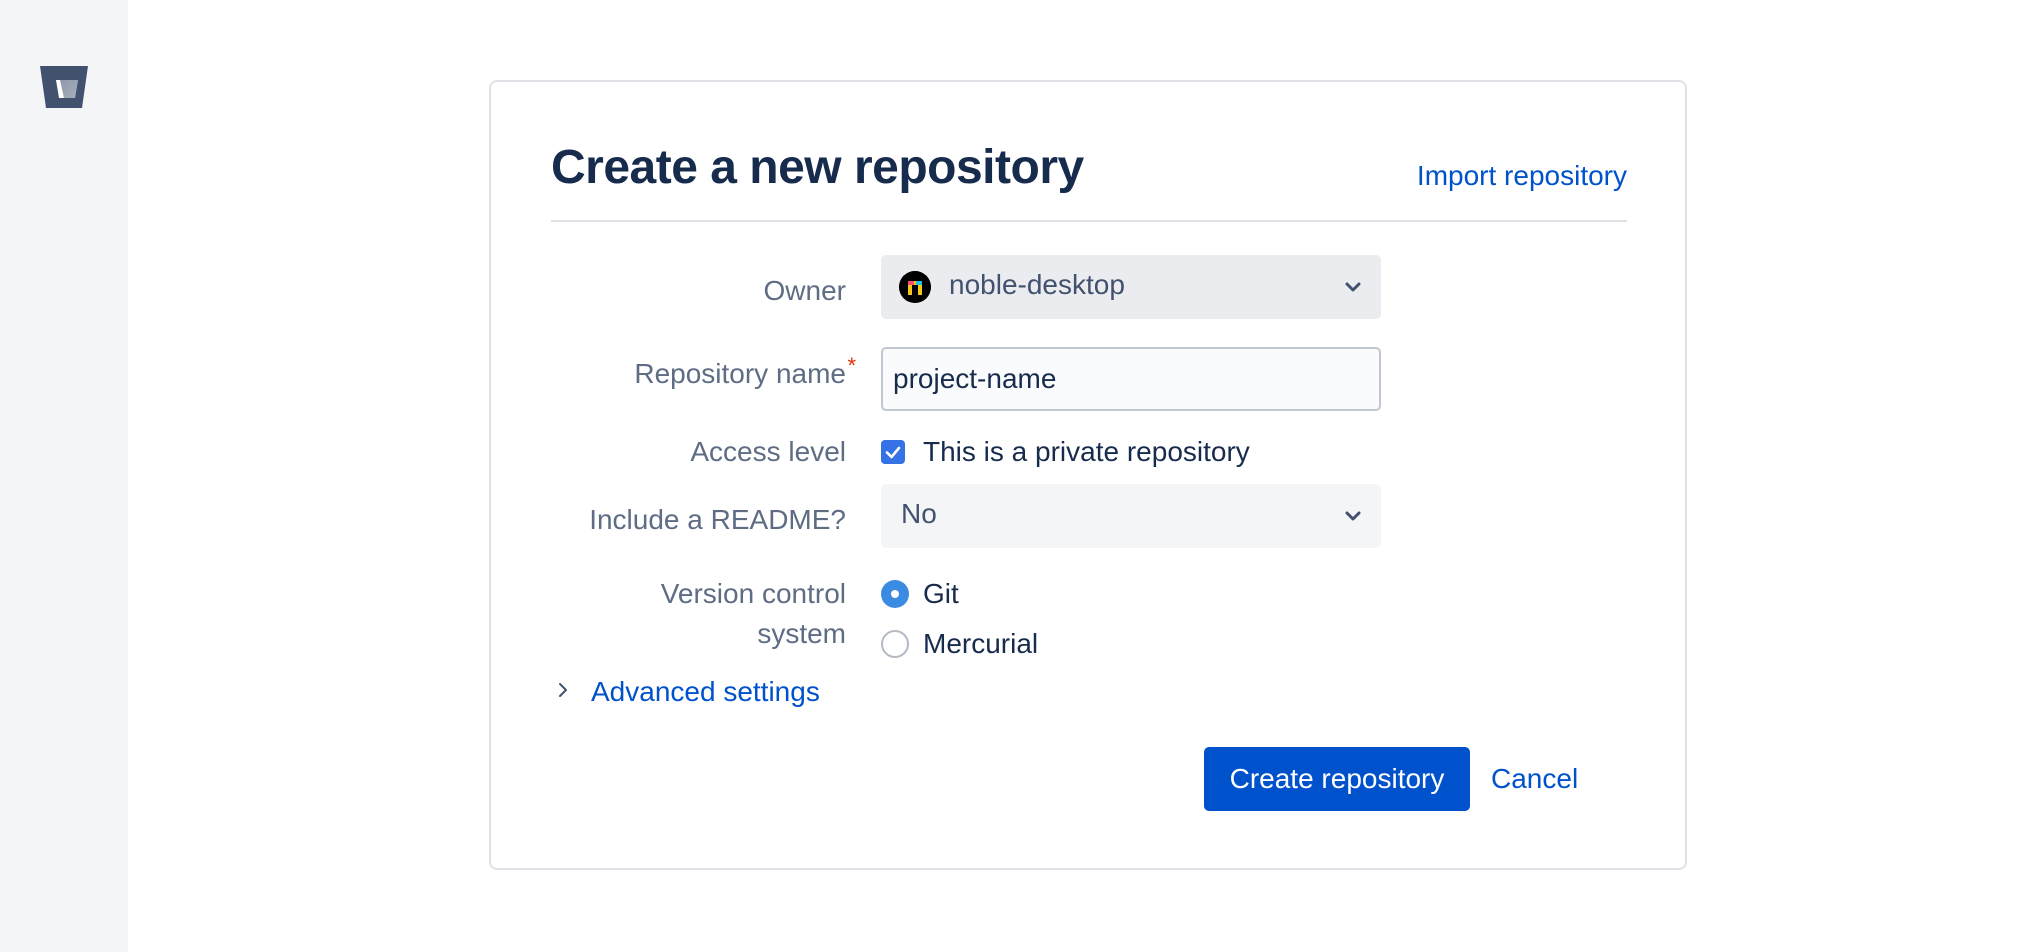 This screenshot has height=952, width=2034. I want to click on advanced-settings-link: Advanced settings, so click(705, 692).